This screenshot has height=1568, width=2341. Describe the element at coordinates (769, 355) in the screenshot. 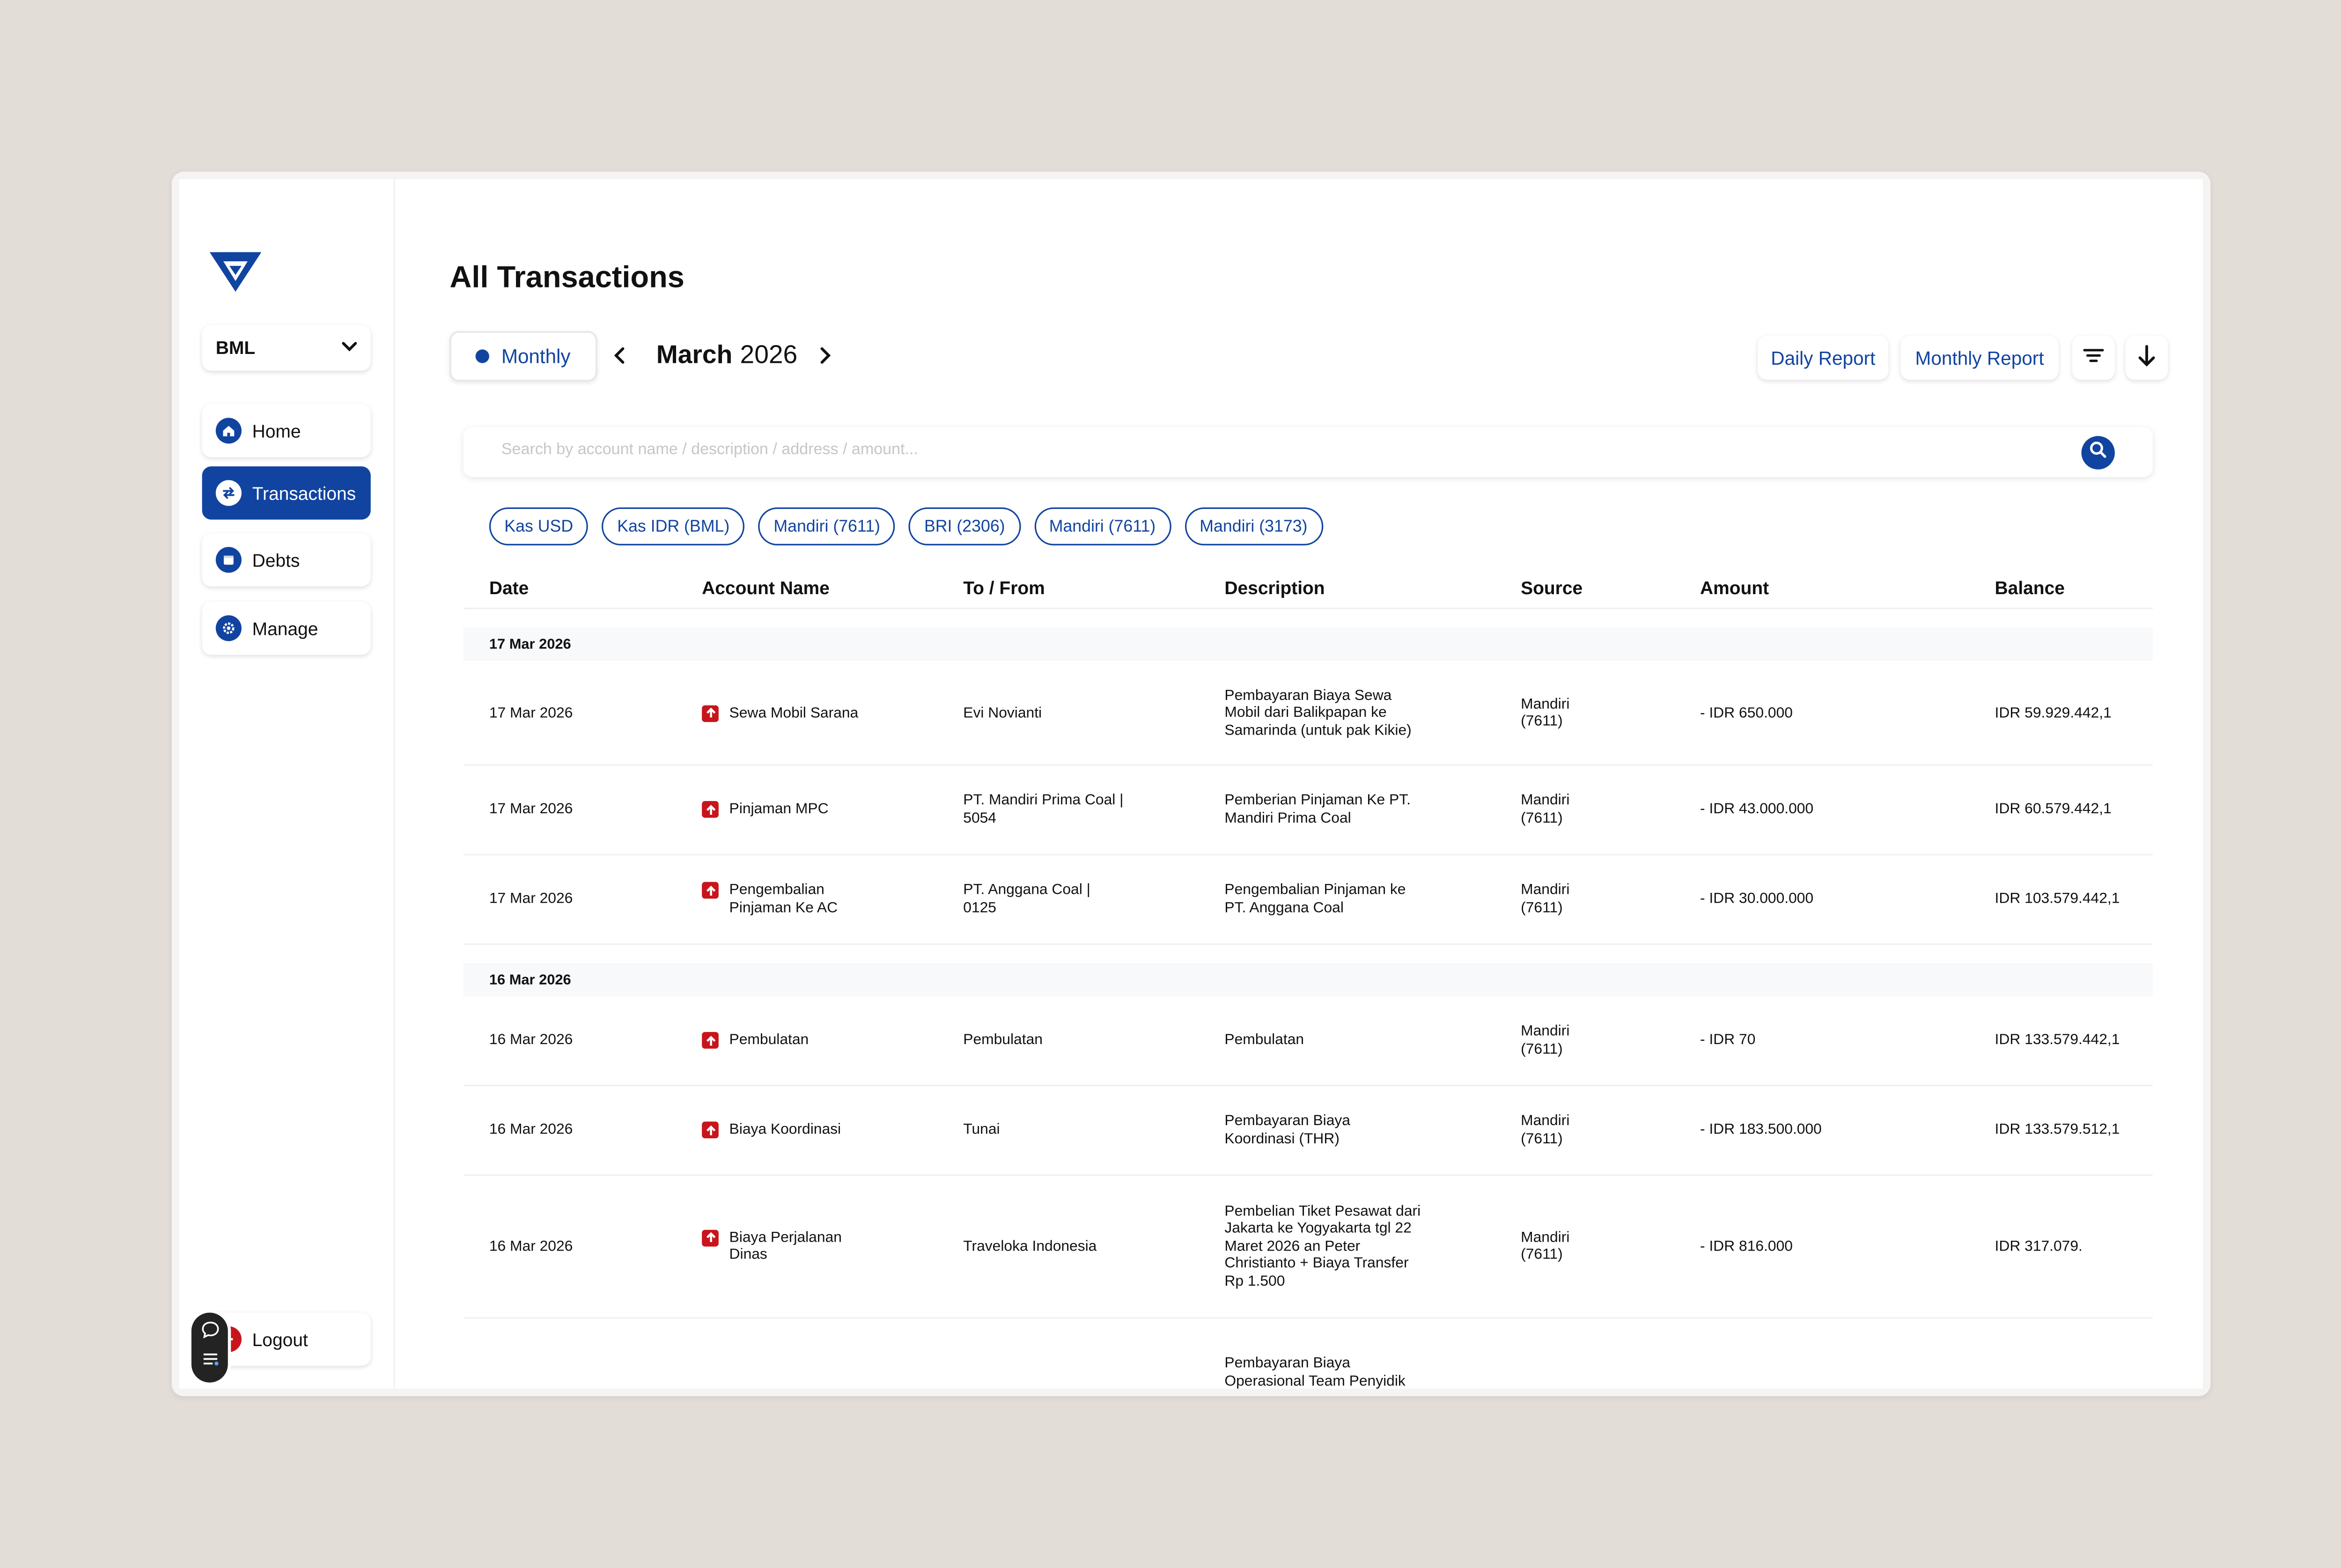

I see `period-year: 2026` at that location.